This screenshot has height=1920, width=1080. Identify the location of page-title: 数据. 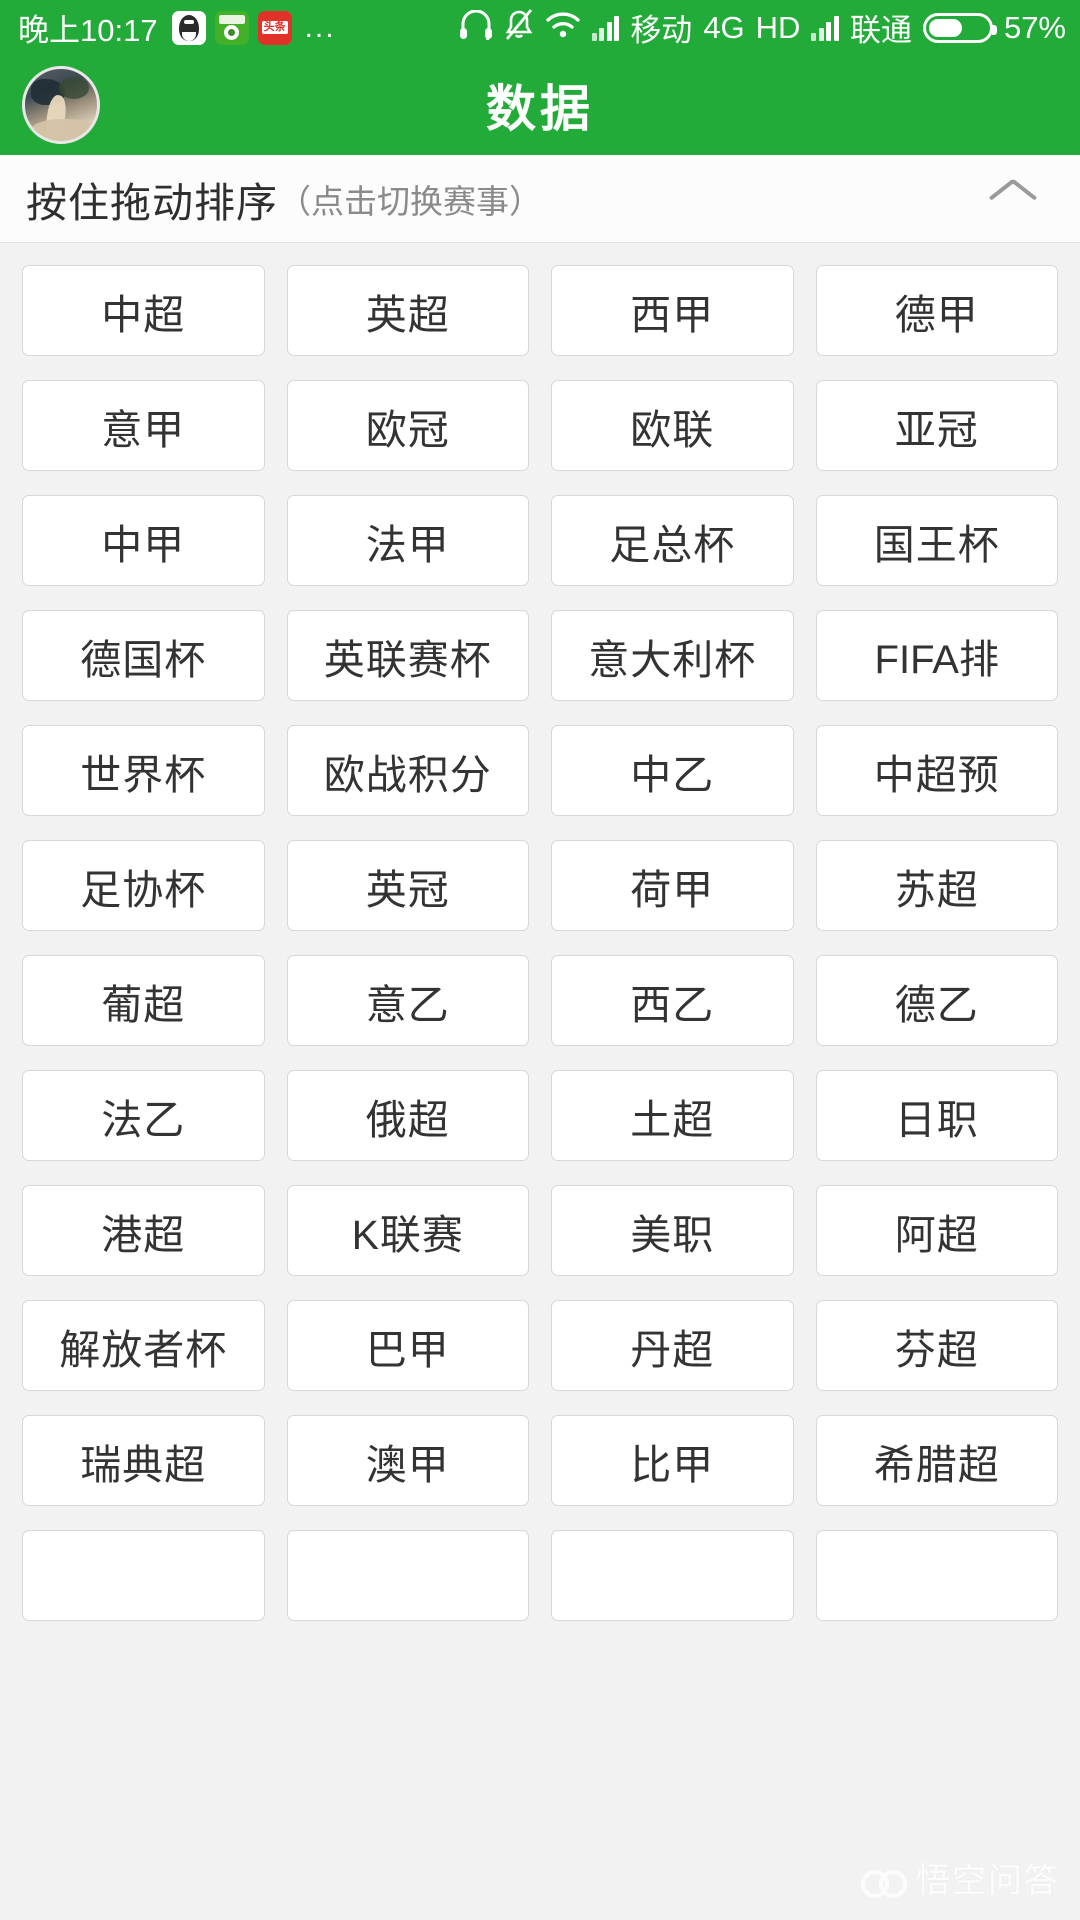
(540, 109).